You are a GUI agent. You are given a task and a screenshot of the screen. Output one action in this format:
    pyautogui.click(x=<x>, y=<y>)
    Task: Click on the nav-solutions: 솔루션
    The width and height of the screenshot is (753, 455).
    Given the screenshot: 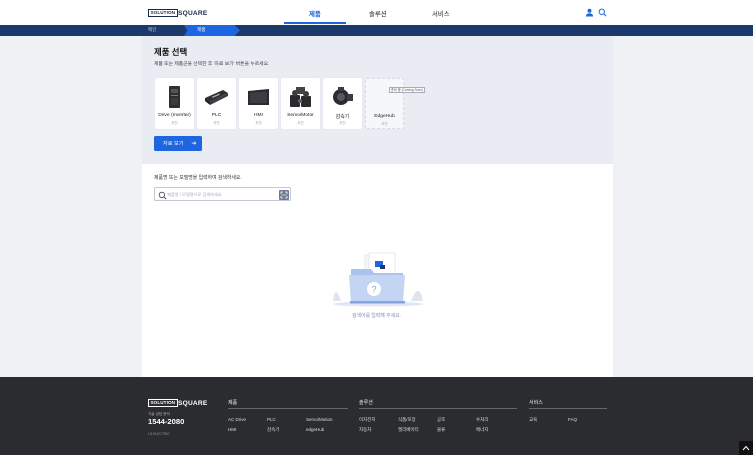 What is the action you would take?
    pyautogui.click(x=378, y=13)
    